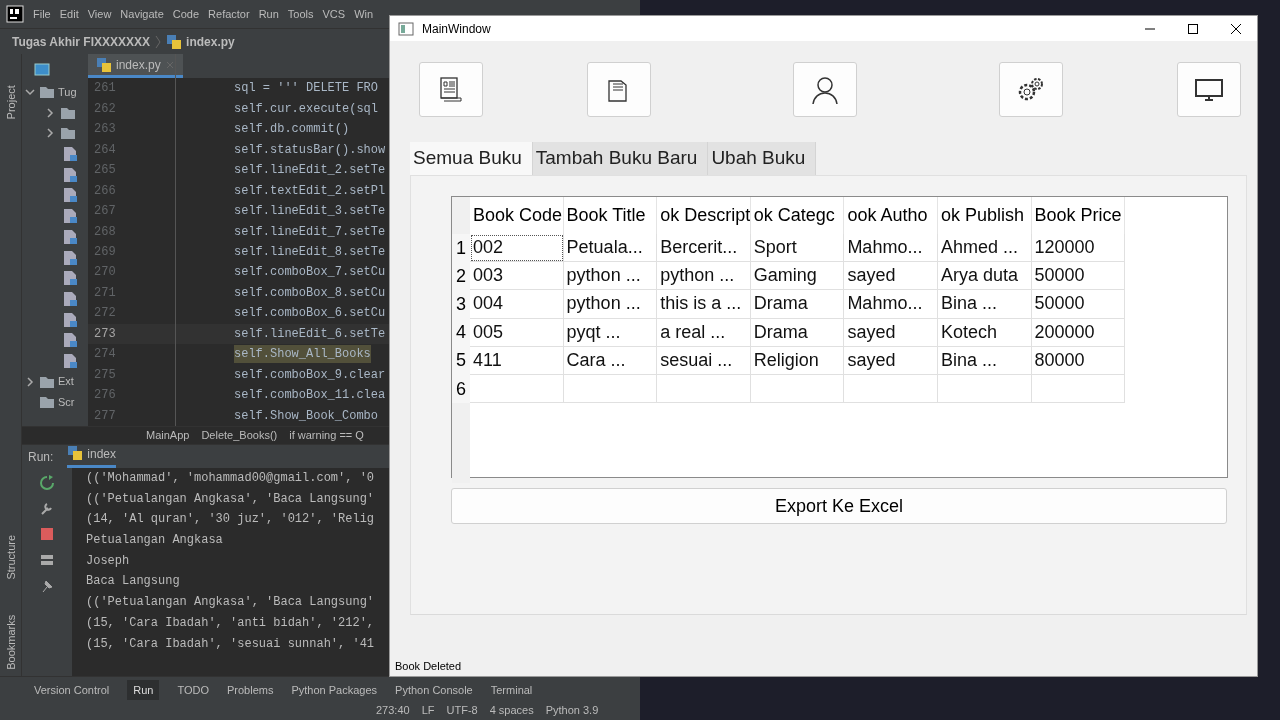 This screenshot has height=720, width=1280. I want to click on tool-window-tab: Python Console, so click(434, 690).